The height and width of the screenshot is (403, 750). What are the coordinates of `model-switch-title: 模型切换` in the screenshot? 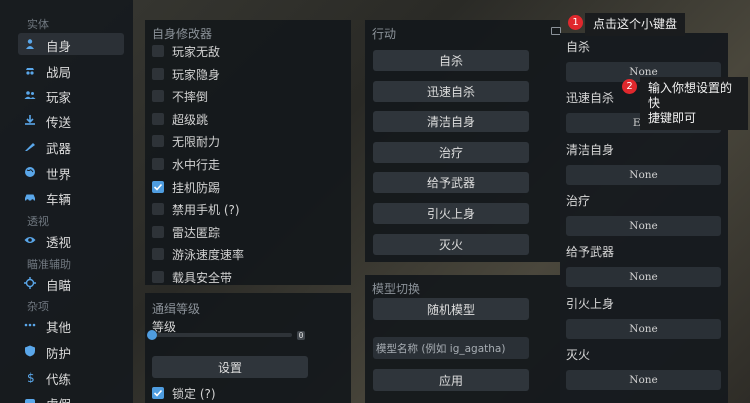 It's located at (396, 289).